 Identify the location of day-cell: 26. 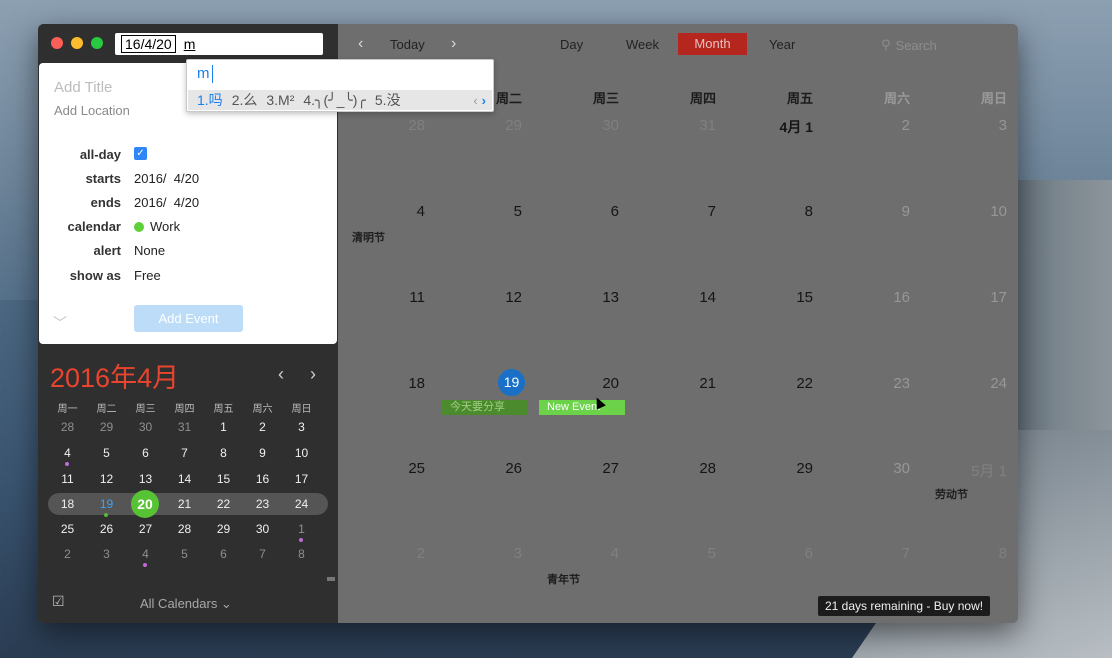
(483, 468).